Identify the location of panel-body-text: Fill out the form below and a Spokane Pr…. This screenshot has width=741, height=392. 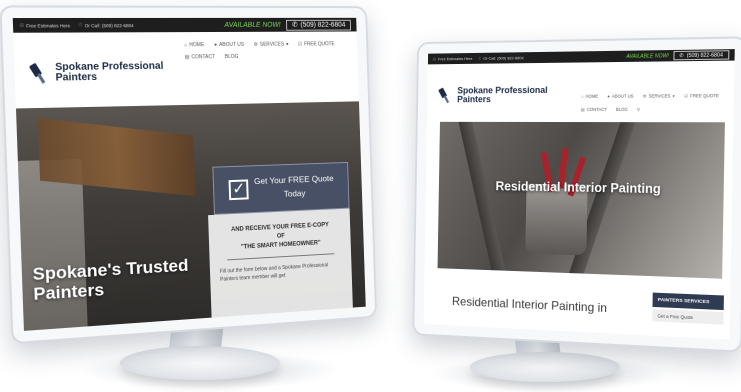
(281, 273).